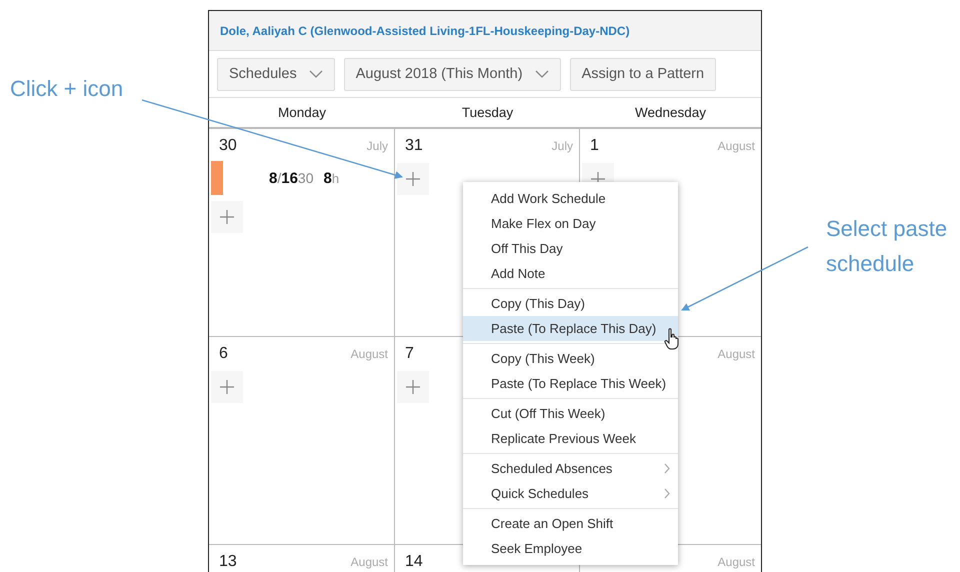 This screenshot has width=960, height=572. I want to click on weekday-header: Wednesday, so click(671, 113).